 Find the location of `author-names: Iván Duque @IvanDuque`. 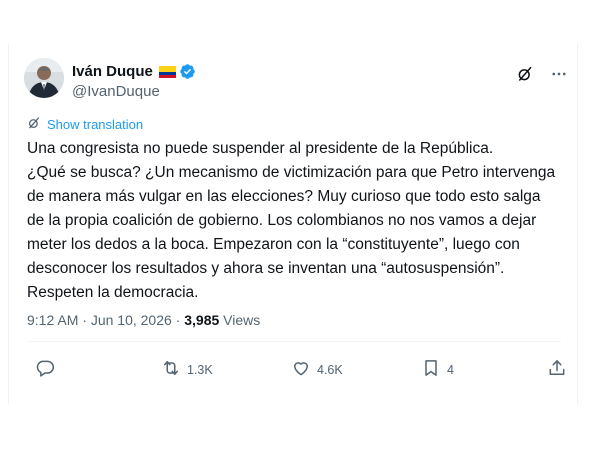

author-names: Iván Duque @IvanDuque is located at coordinates (134, 80).